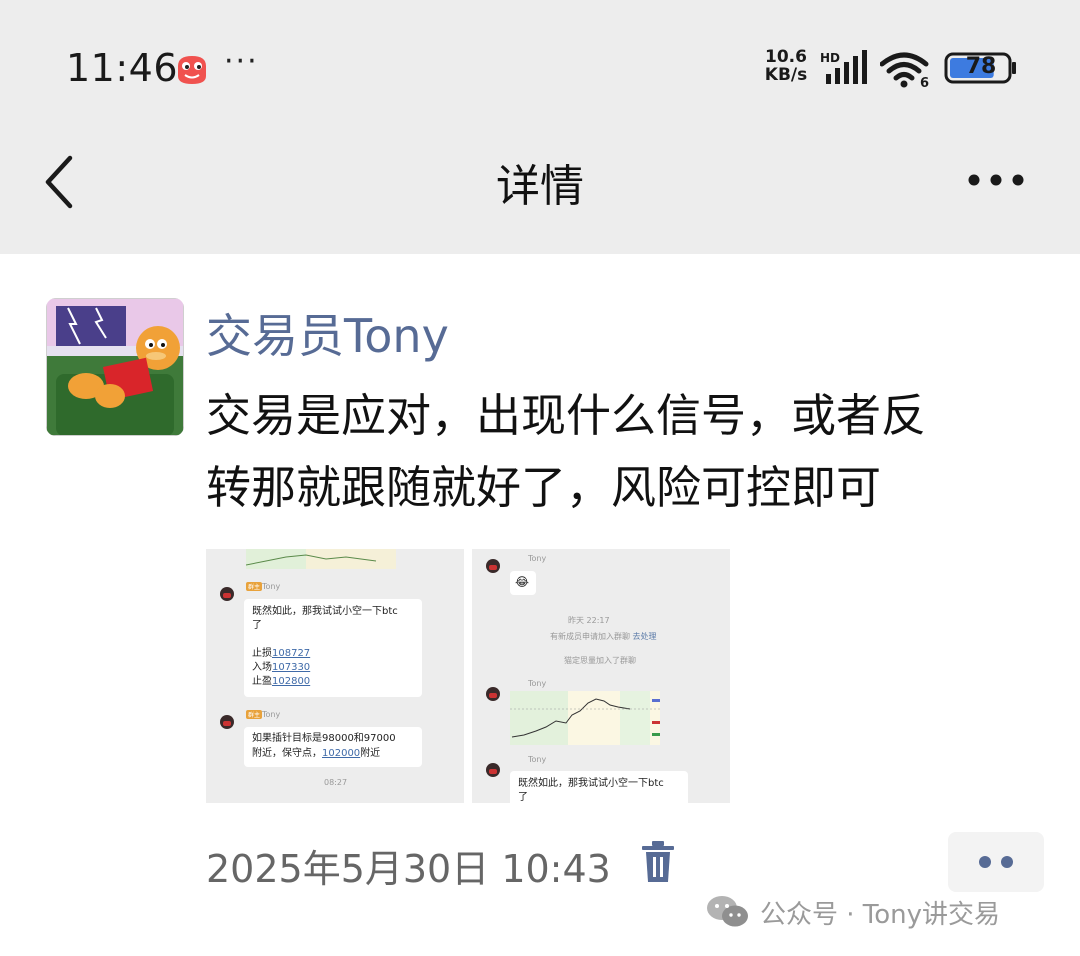  Describe the element at coordinates (924, 82) in the screenshot. I see `wifi-6-label: 6` at that location.